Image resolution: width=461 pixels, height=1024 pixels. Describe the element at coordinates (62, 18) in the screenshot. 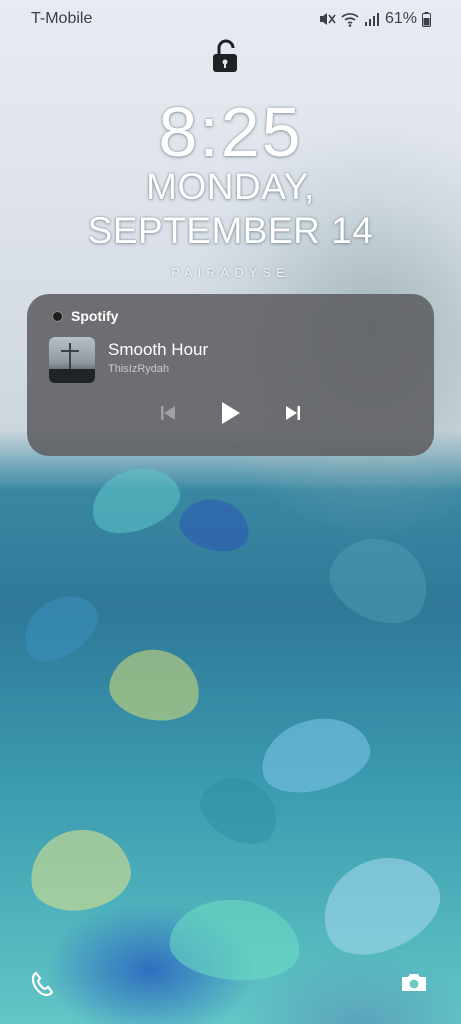

I see `carrier-label: T-Mobile` at that location.